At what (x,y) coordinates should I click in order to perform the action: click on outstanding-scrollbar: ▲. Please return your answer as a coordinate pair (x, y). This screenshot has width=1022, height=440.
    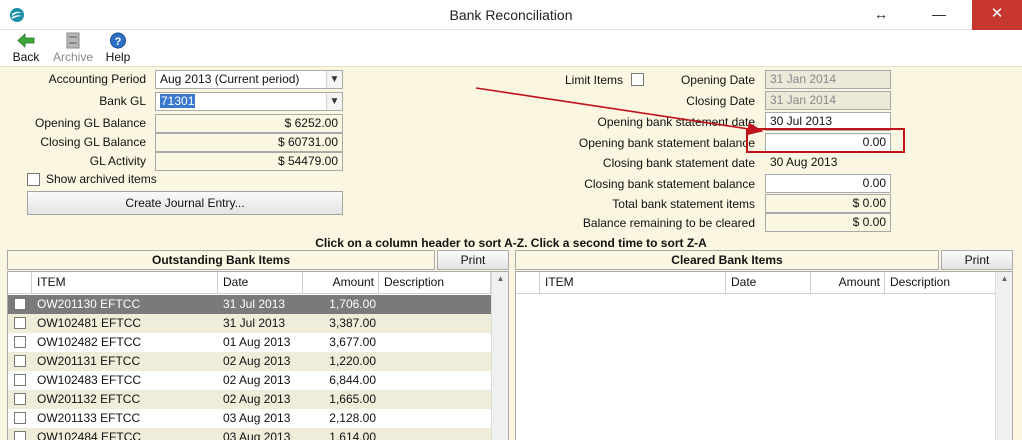
    Looking at the image, I should click on (499, 356).